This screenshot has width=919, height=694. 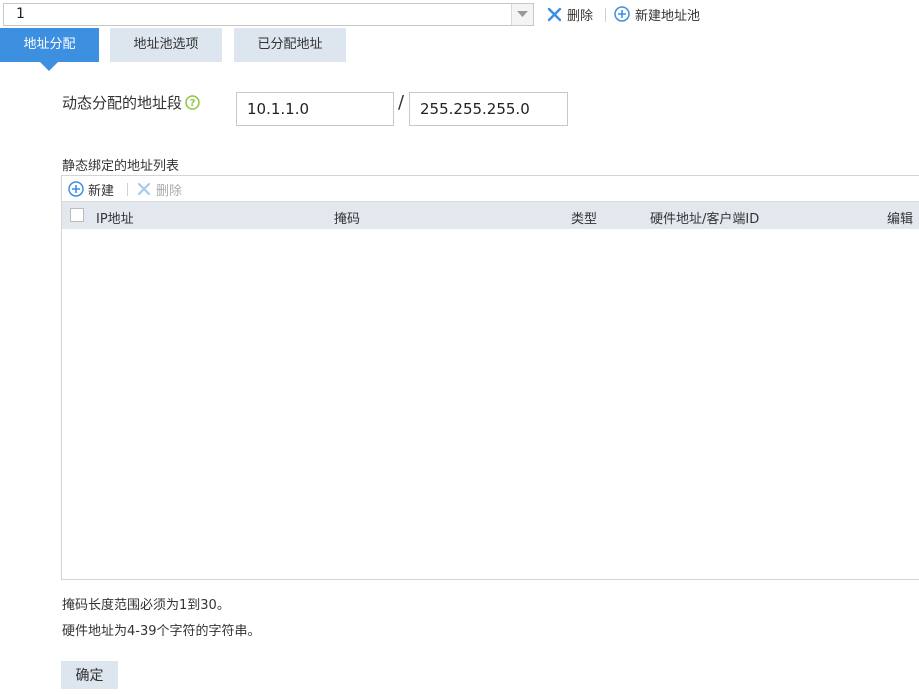 What do you see at coordinates (584, 217) in the screenshot?
I see `column-header-type: 类型` at bounding box center [584, 217].